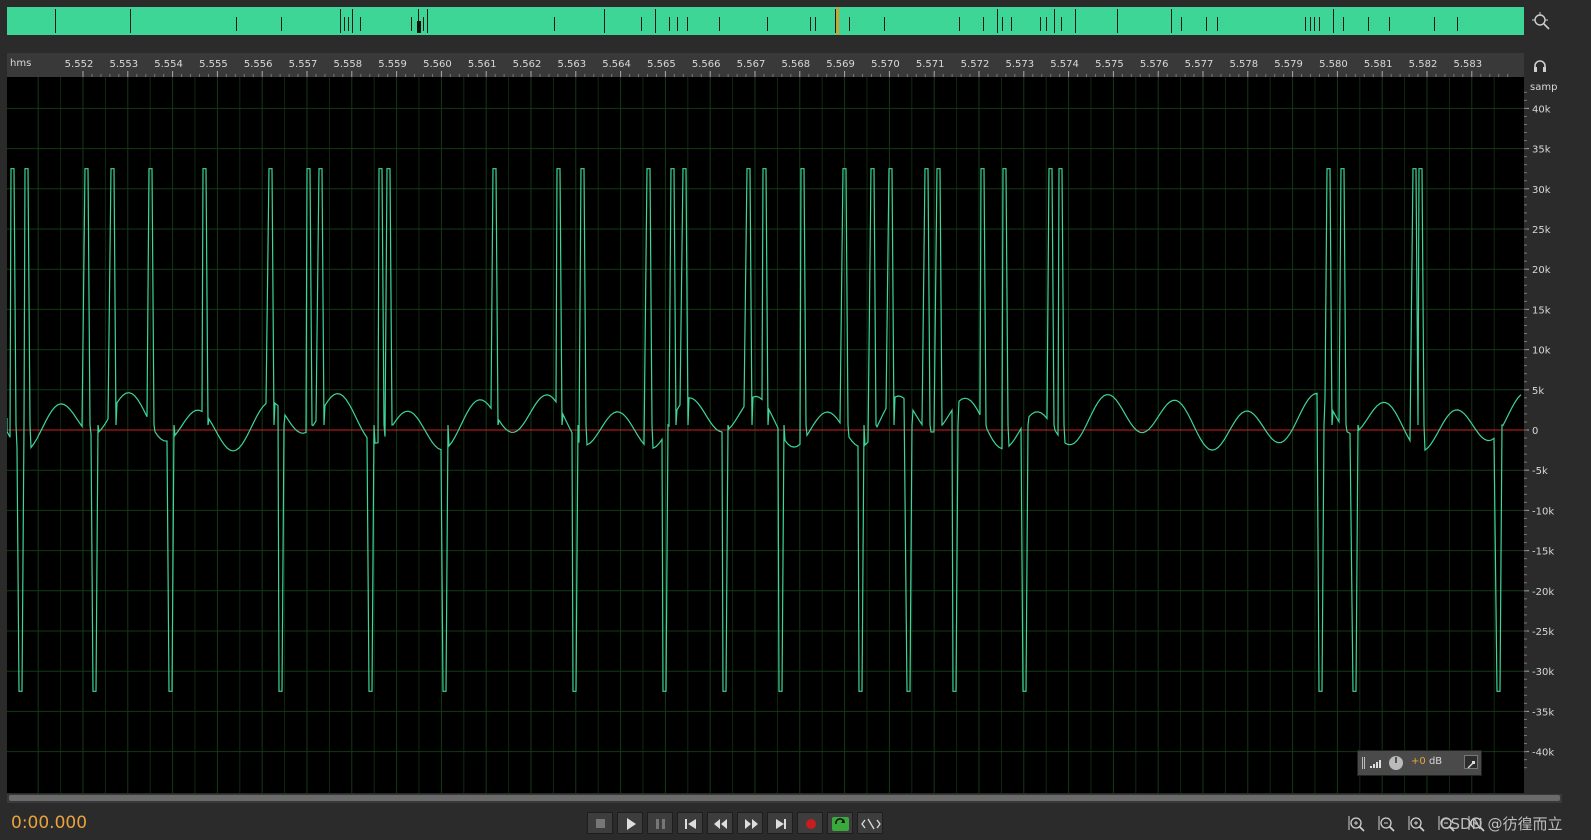  I want to click on amplitude-tick-label: -30k, so click(1543, 672).